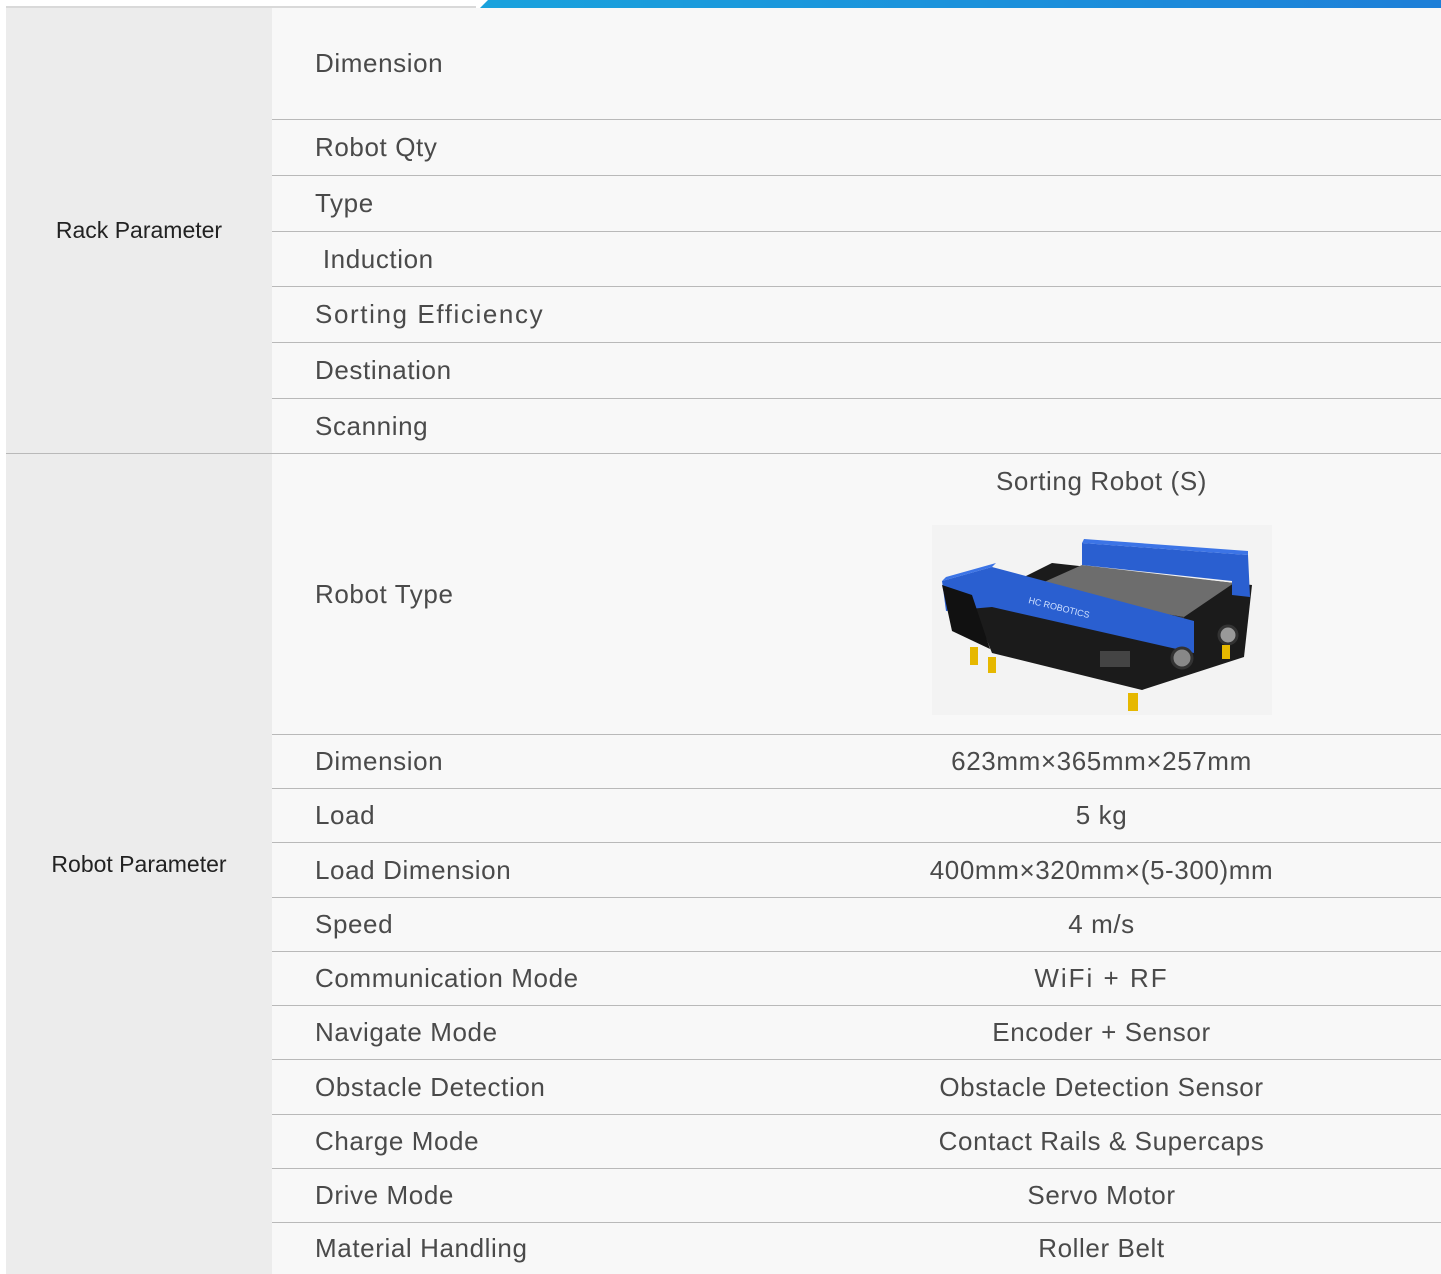 The height and width of the screenshot is (1274, 1441). Describe the element at coordinates (406, 1032) in the screenshot. I see `row-name: Navigate Mode` at that location.